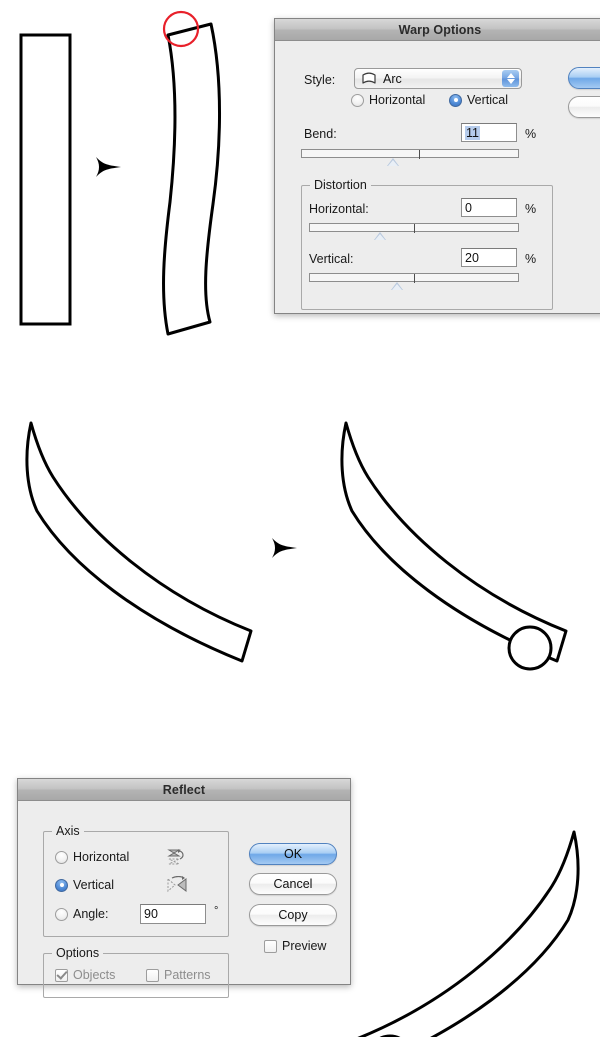 The image size is (600, 1037). What do you see at coordinates (93, 885) in the screenshot?
I see `axis-vertical-label: Vertical` at bounding box center [93, 885].